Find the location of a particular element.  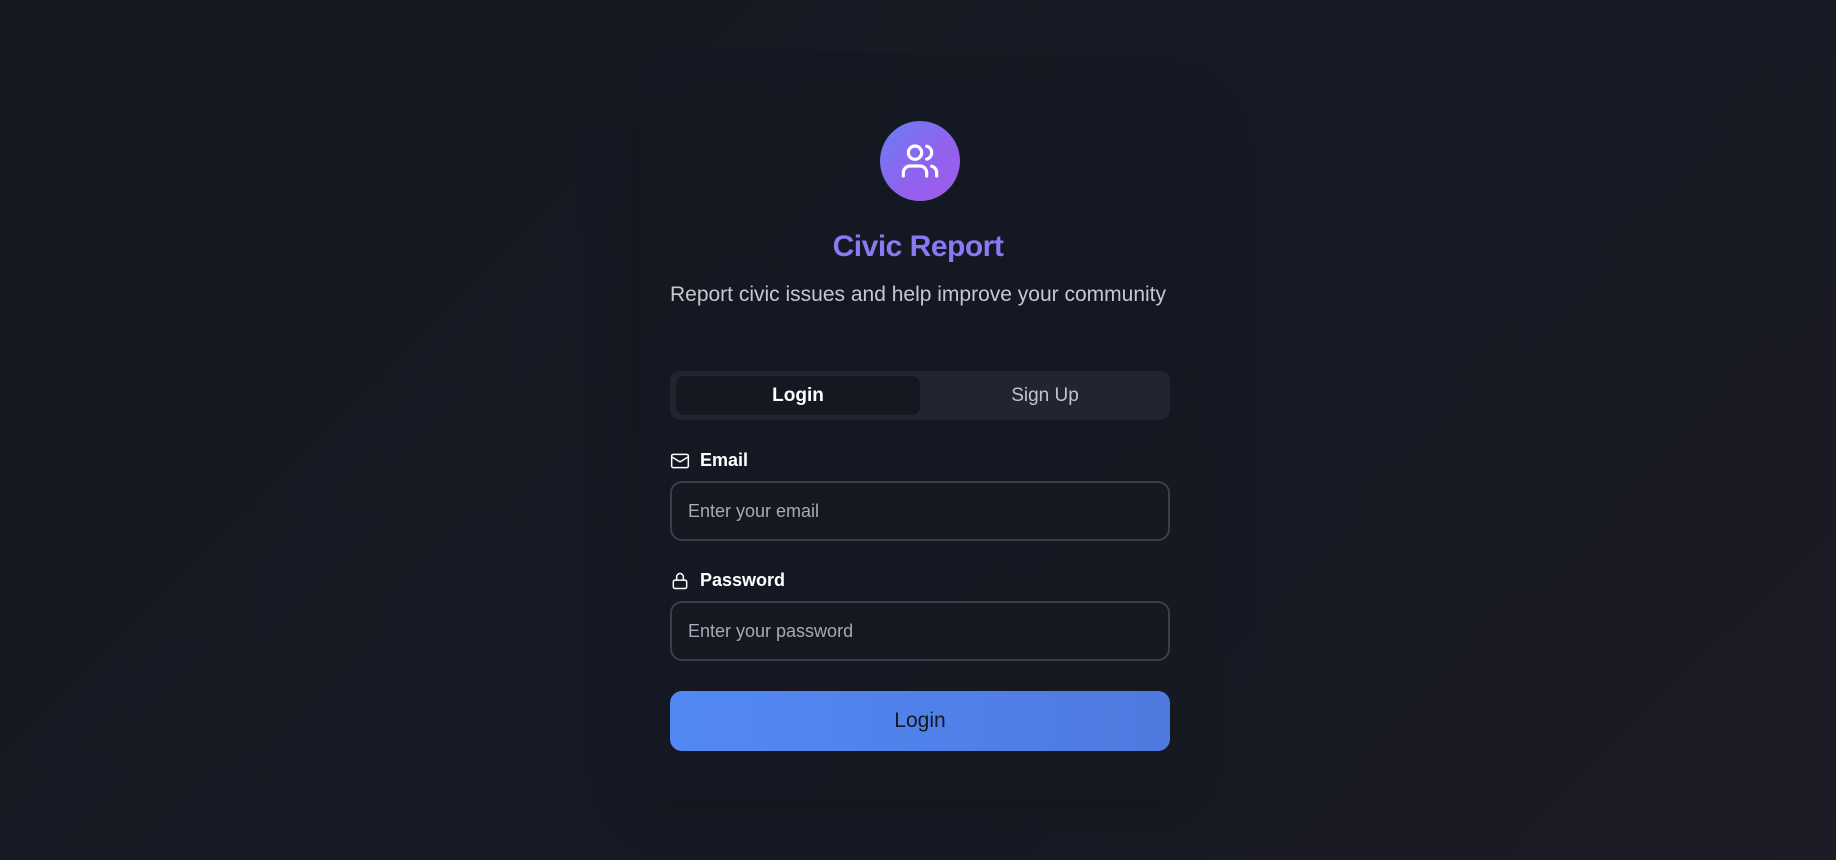

login-button: Login is located at coordinates (920, 721).